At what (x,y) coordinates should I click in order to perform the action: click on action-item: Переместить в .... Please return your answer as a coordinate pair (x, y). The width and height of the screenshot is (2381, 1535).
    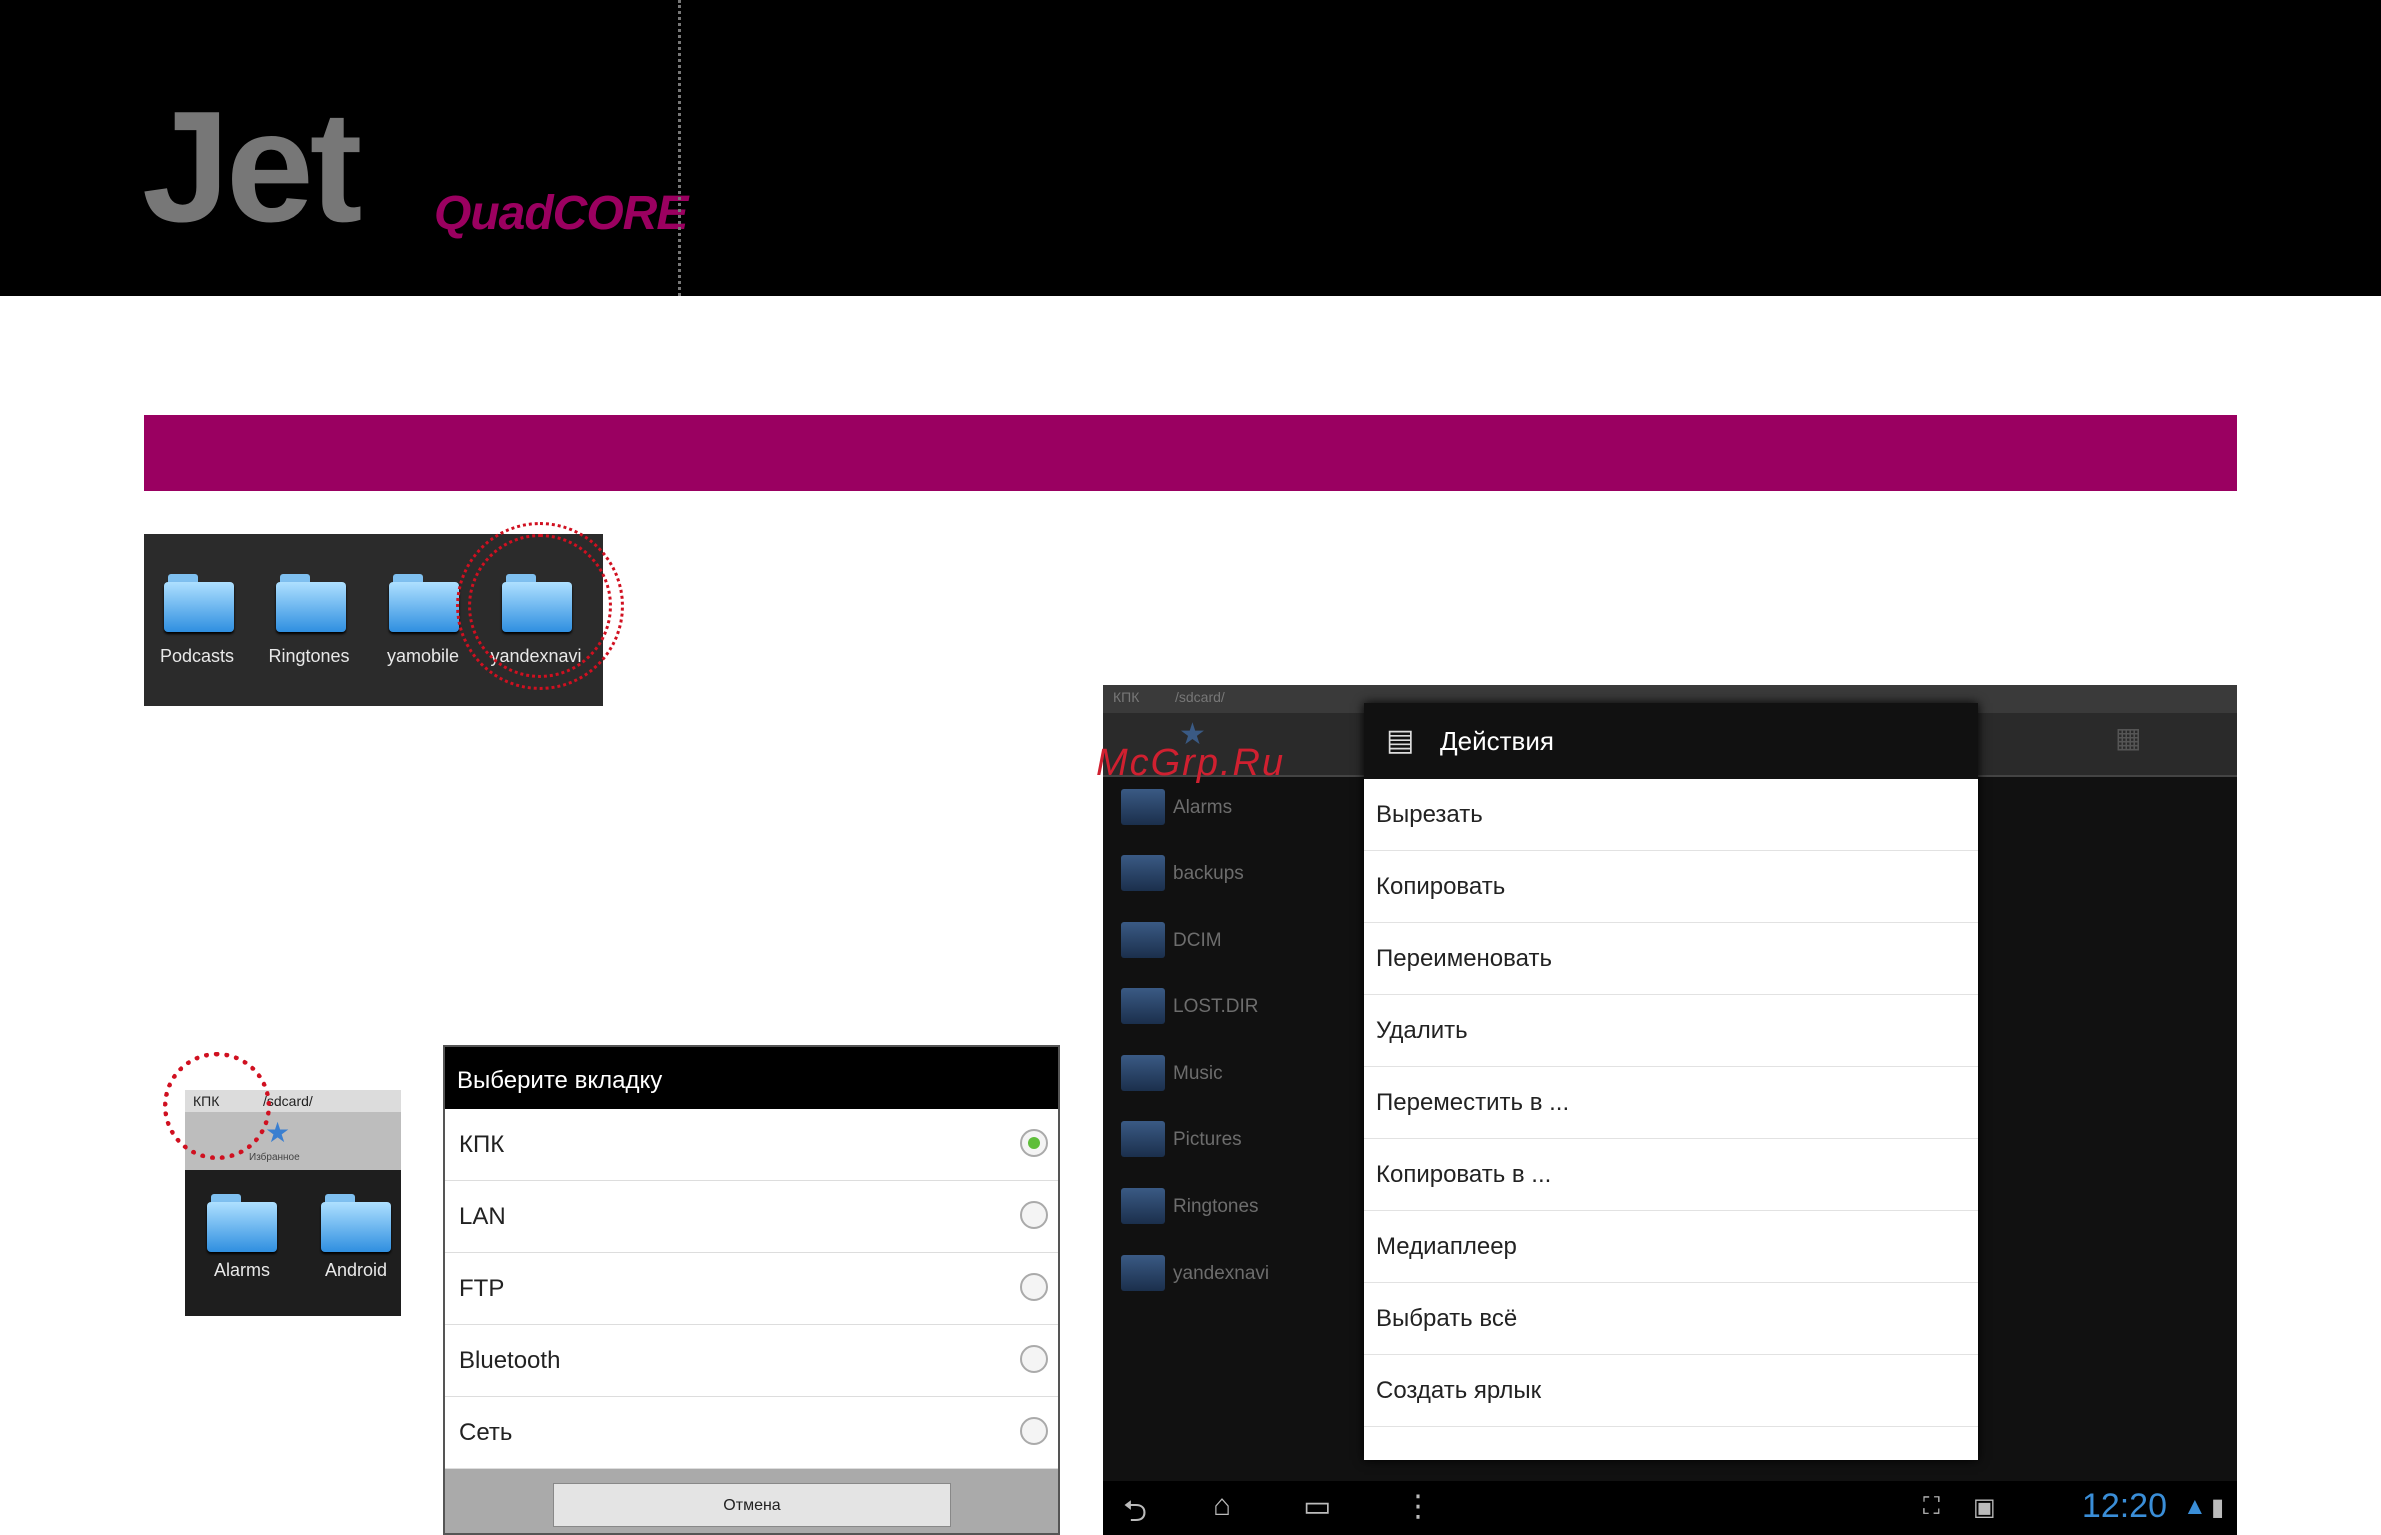
    Looking at the image, I should click on (1671, 1103).